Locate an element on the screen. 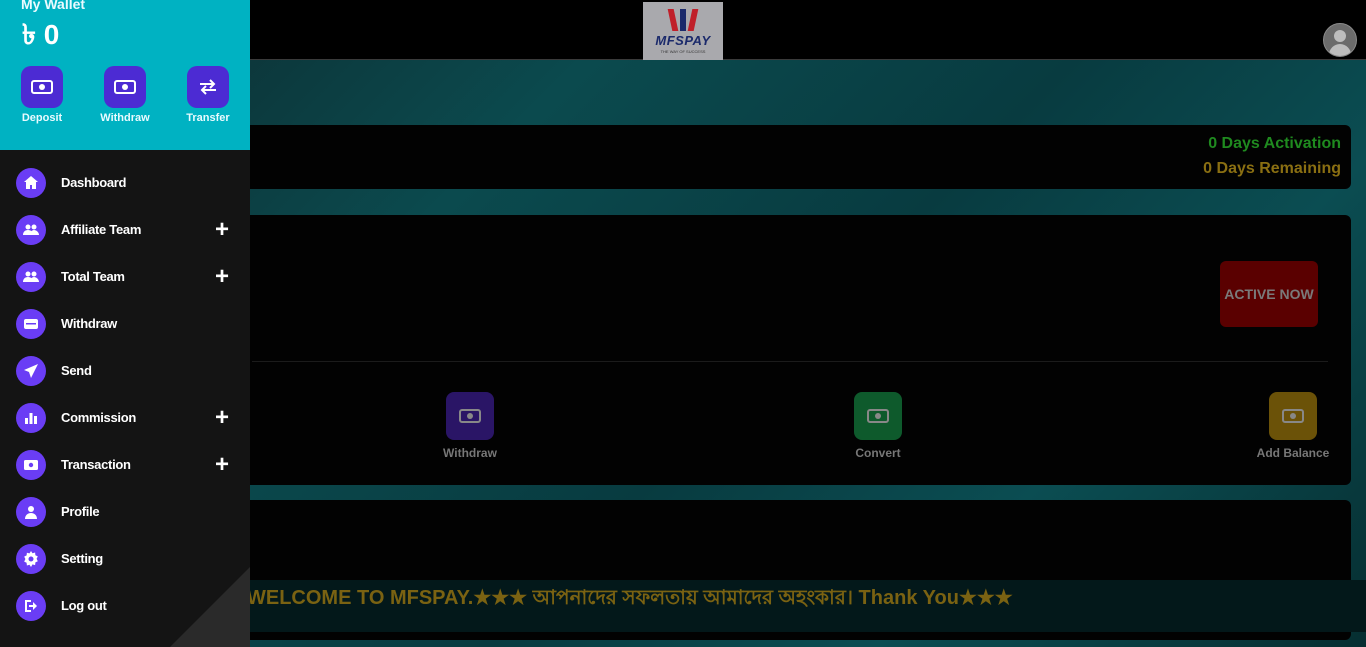  sidebar-item-dashboard: Dashboard is located at coordinates (125, 183).